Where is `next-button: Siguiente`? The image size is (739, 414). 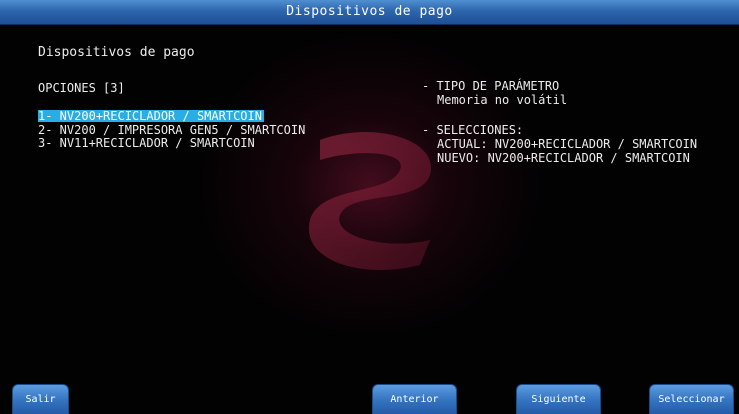 next-button: Siguiente is located at coordinates (558, 399).